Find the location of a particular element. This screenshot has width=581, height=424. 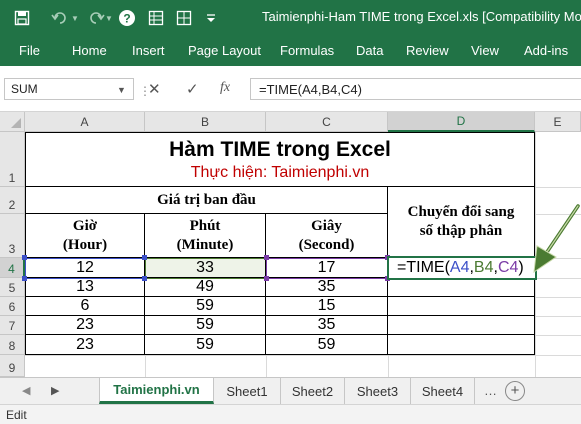

active-cell-editor: =TIME(A4,B4,C4) is located at coordinates (462, 268).